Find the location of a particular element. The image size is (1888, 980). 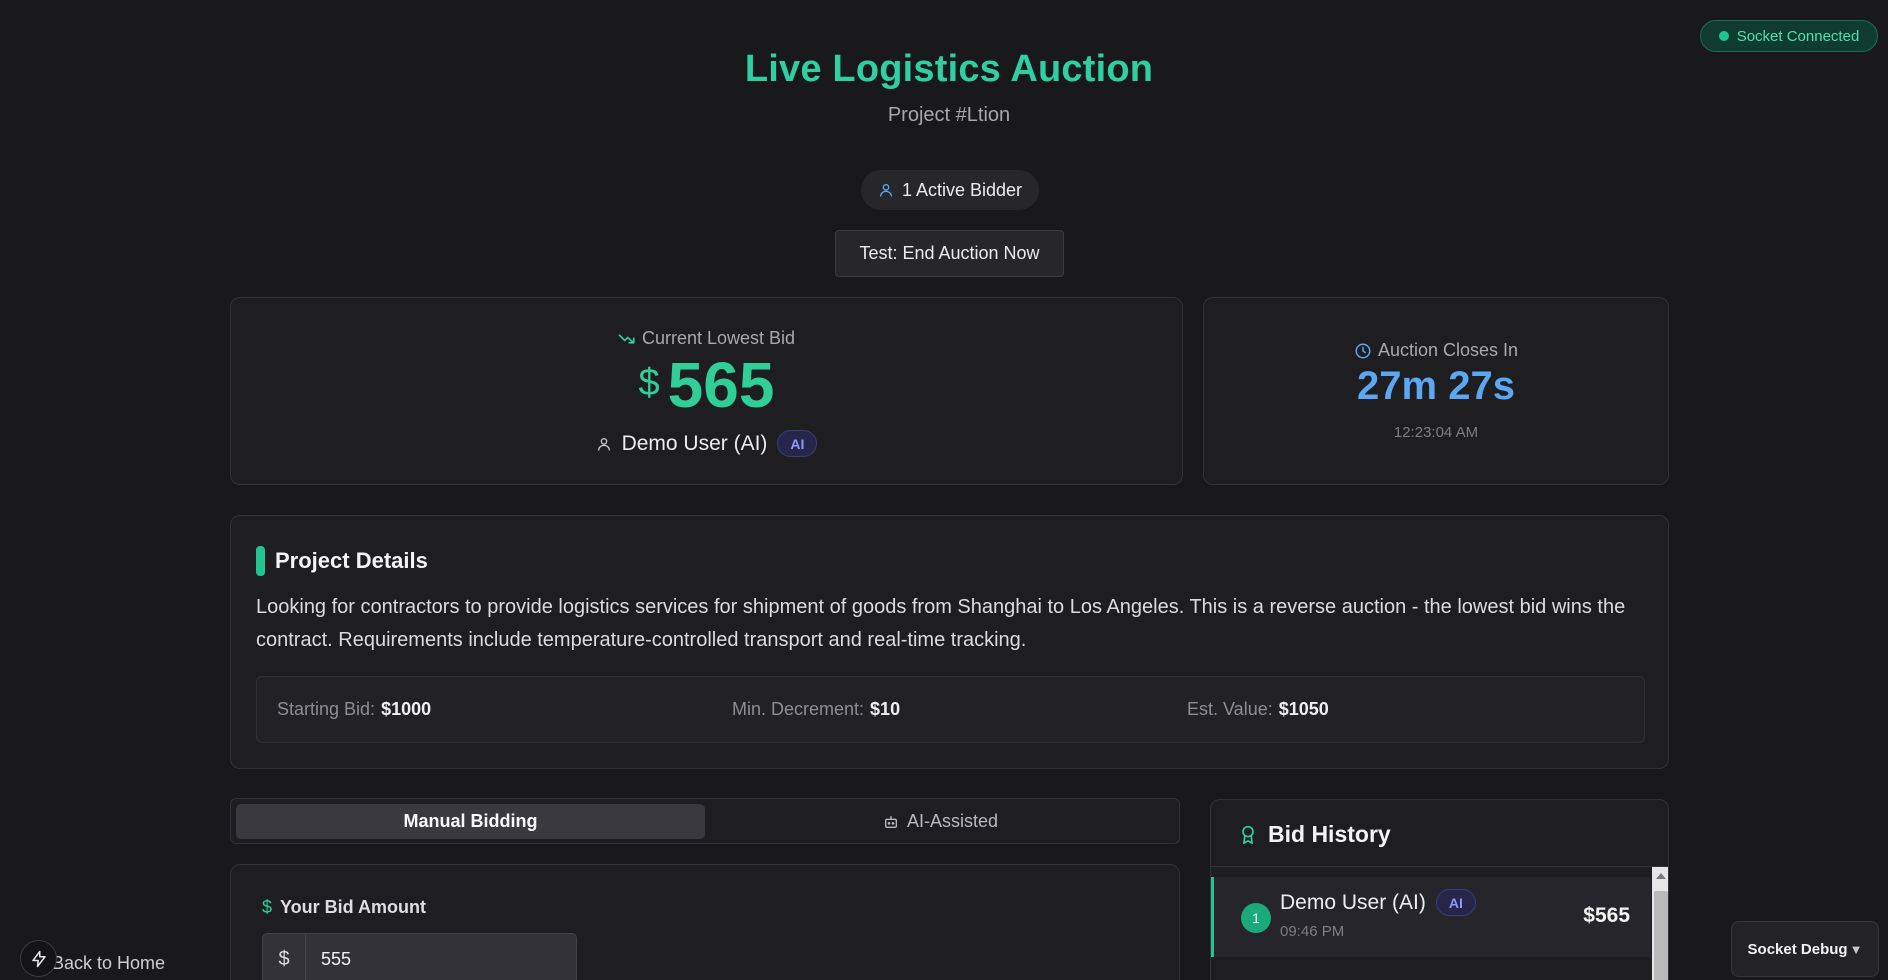

status-dot-icon is located at coordinates (1723, 36).